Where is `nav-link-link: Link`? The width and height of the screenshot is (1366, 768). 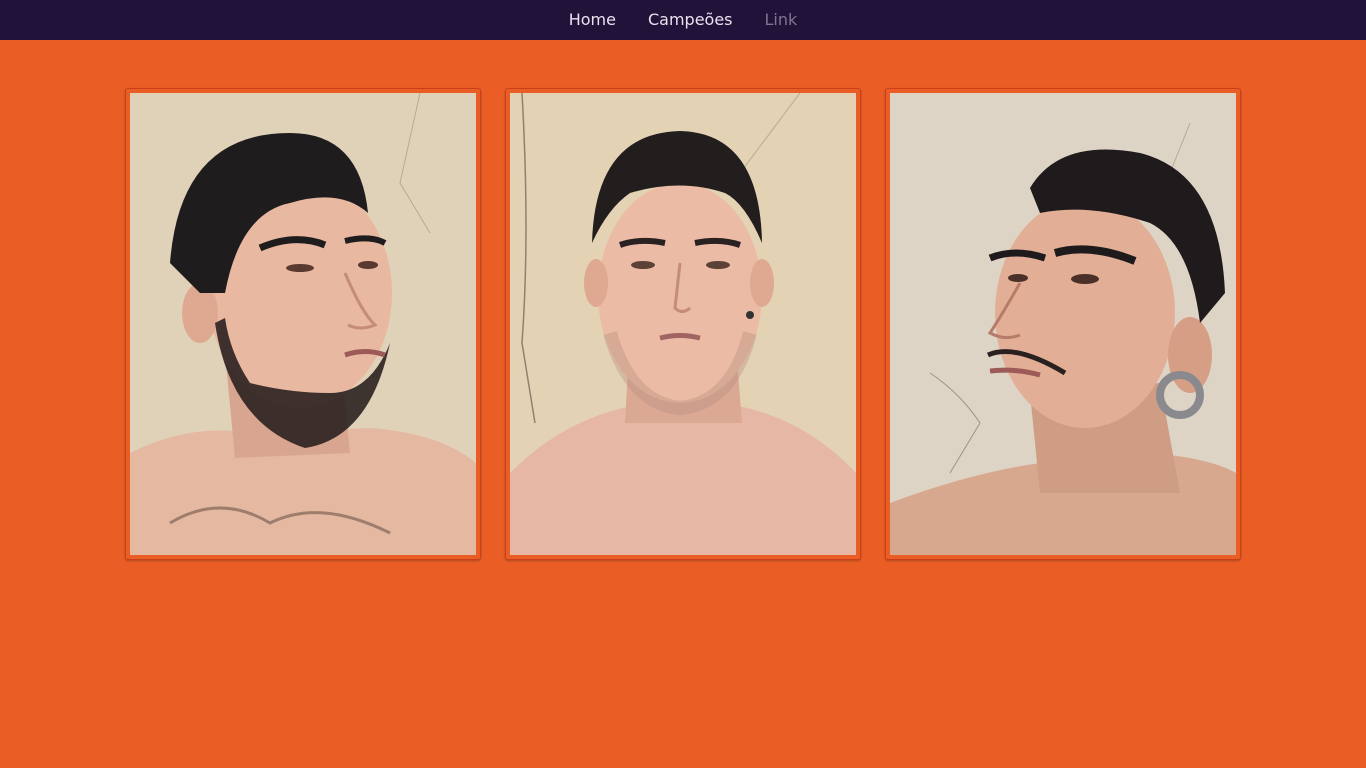
nav-link-link: Link is located at coordinates (781, 20).